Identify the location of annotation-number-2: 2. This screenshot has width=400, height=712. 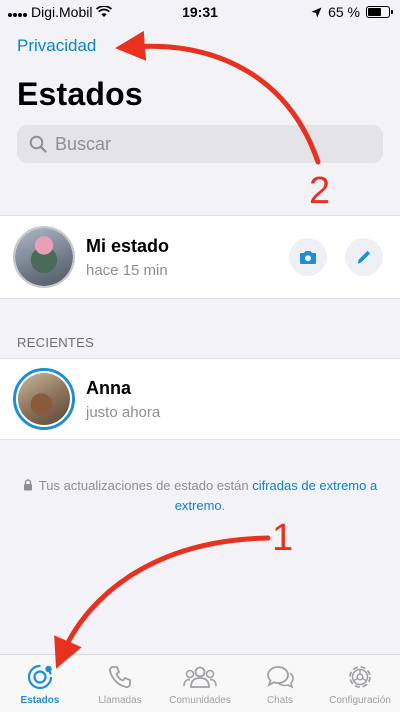
(320, 191).